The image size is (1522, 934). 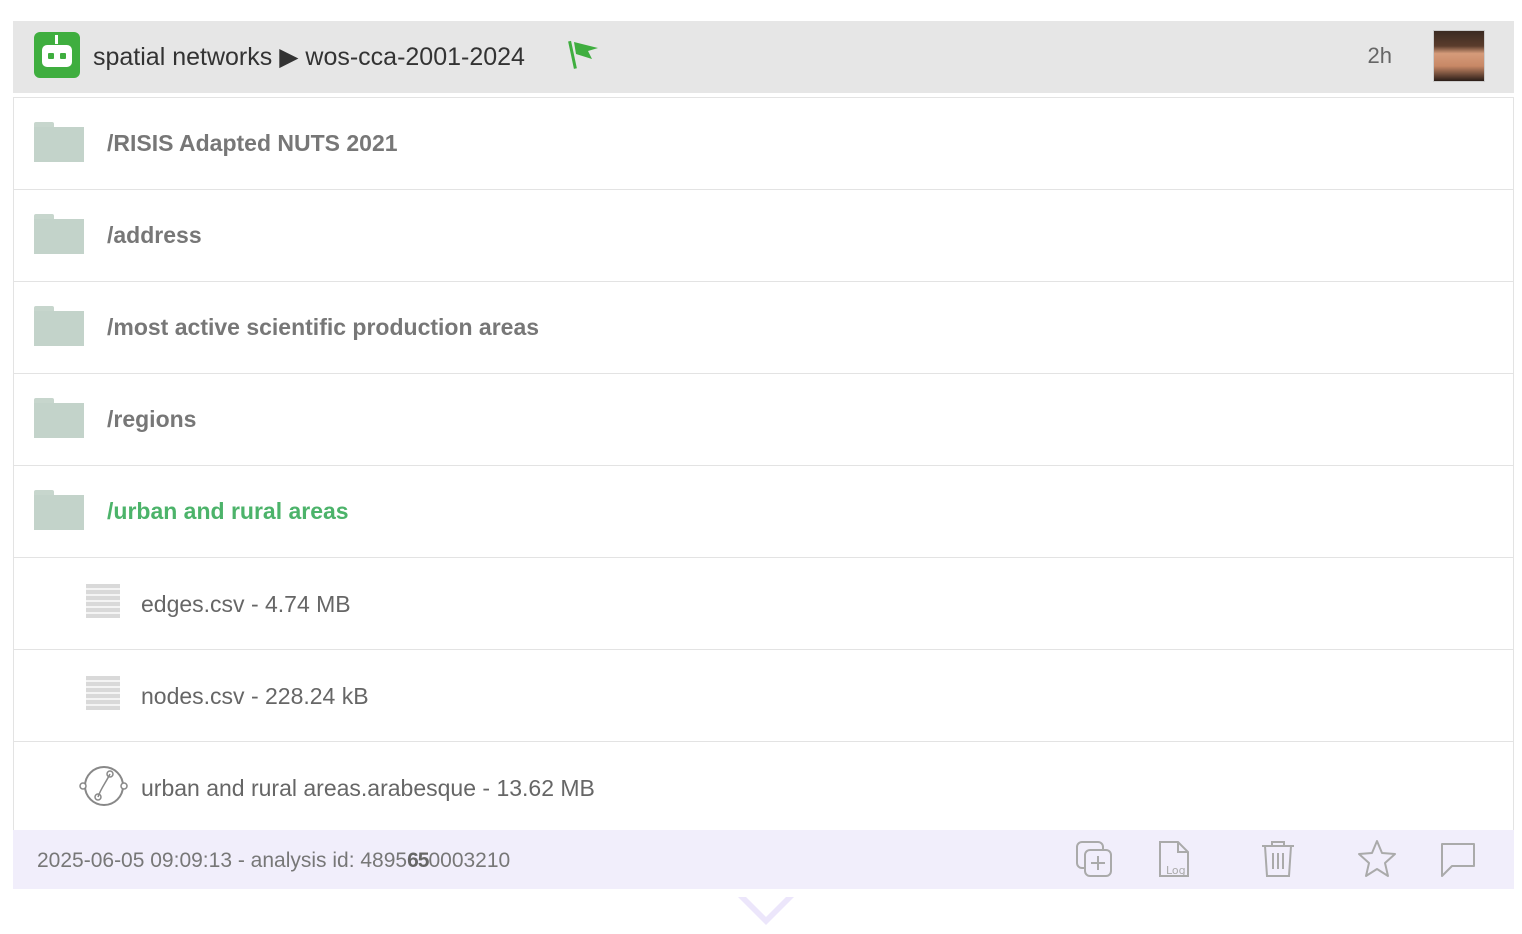 What do you see at coordinates (1278, 859) in the screenshot?
I see `trash-icon` at bounding box center [1278, 859].